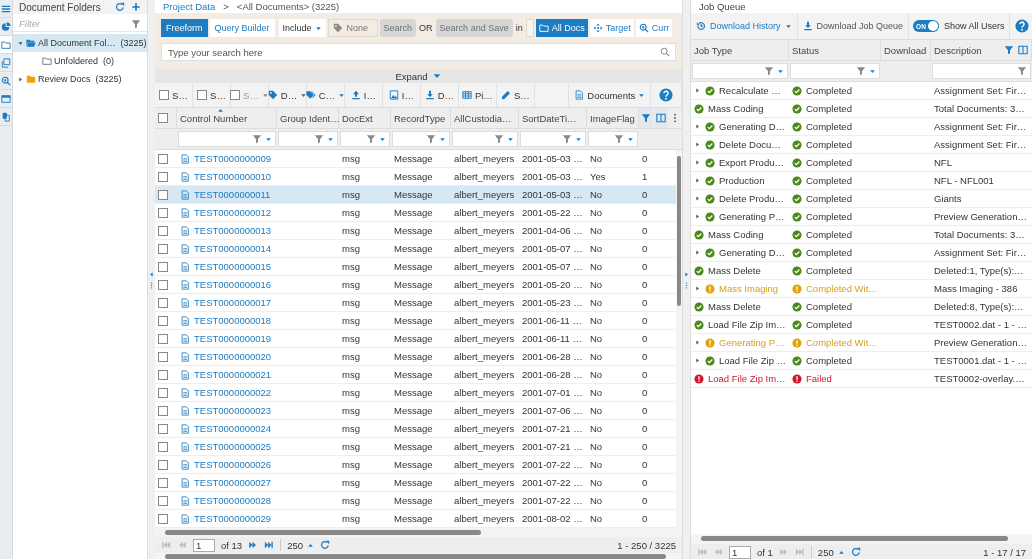 This screenshot has width=1032, height=559. What do you see at coordinates (269, 545) in the screenshot?
I see `pager-button` at bounding box center [269, 545].